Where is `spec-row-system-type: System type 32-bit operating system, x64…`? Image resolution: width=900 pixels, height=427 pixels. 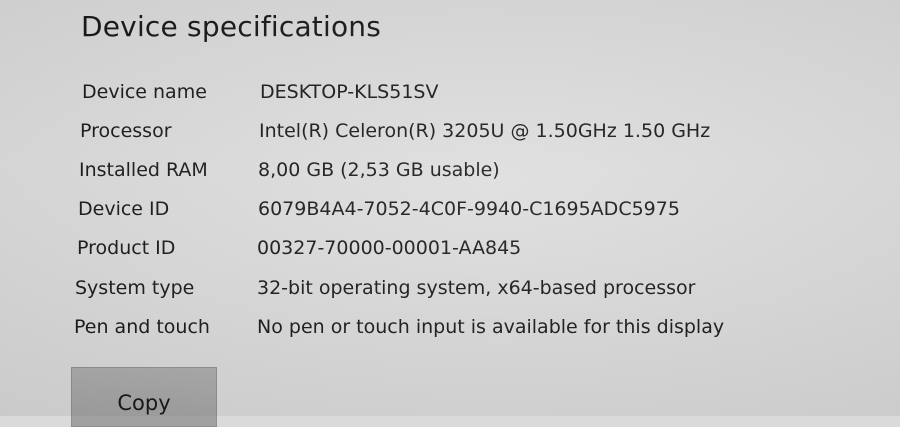 spec-row-system-type: System type 32-bit operating system, x64… is located at coordinates (450, 292).